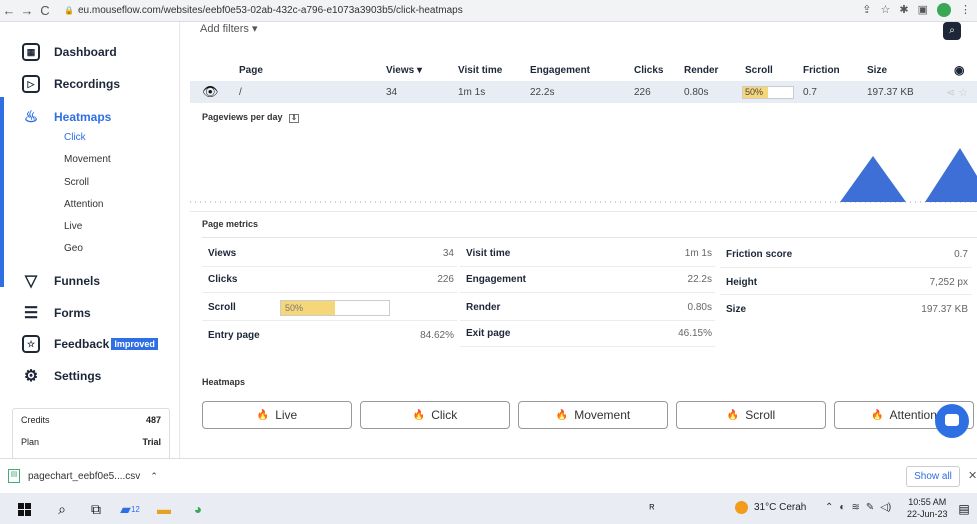 The image size is (977, 524). What do you see at coordinates (923, 10) in the screenshot?
I see `sidepanel-icon: ▣` at bounding box center [923, 10].